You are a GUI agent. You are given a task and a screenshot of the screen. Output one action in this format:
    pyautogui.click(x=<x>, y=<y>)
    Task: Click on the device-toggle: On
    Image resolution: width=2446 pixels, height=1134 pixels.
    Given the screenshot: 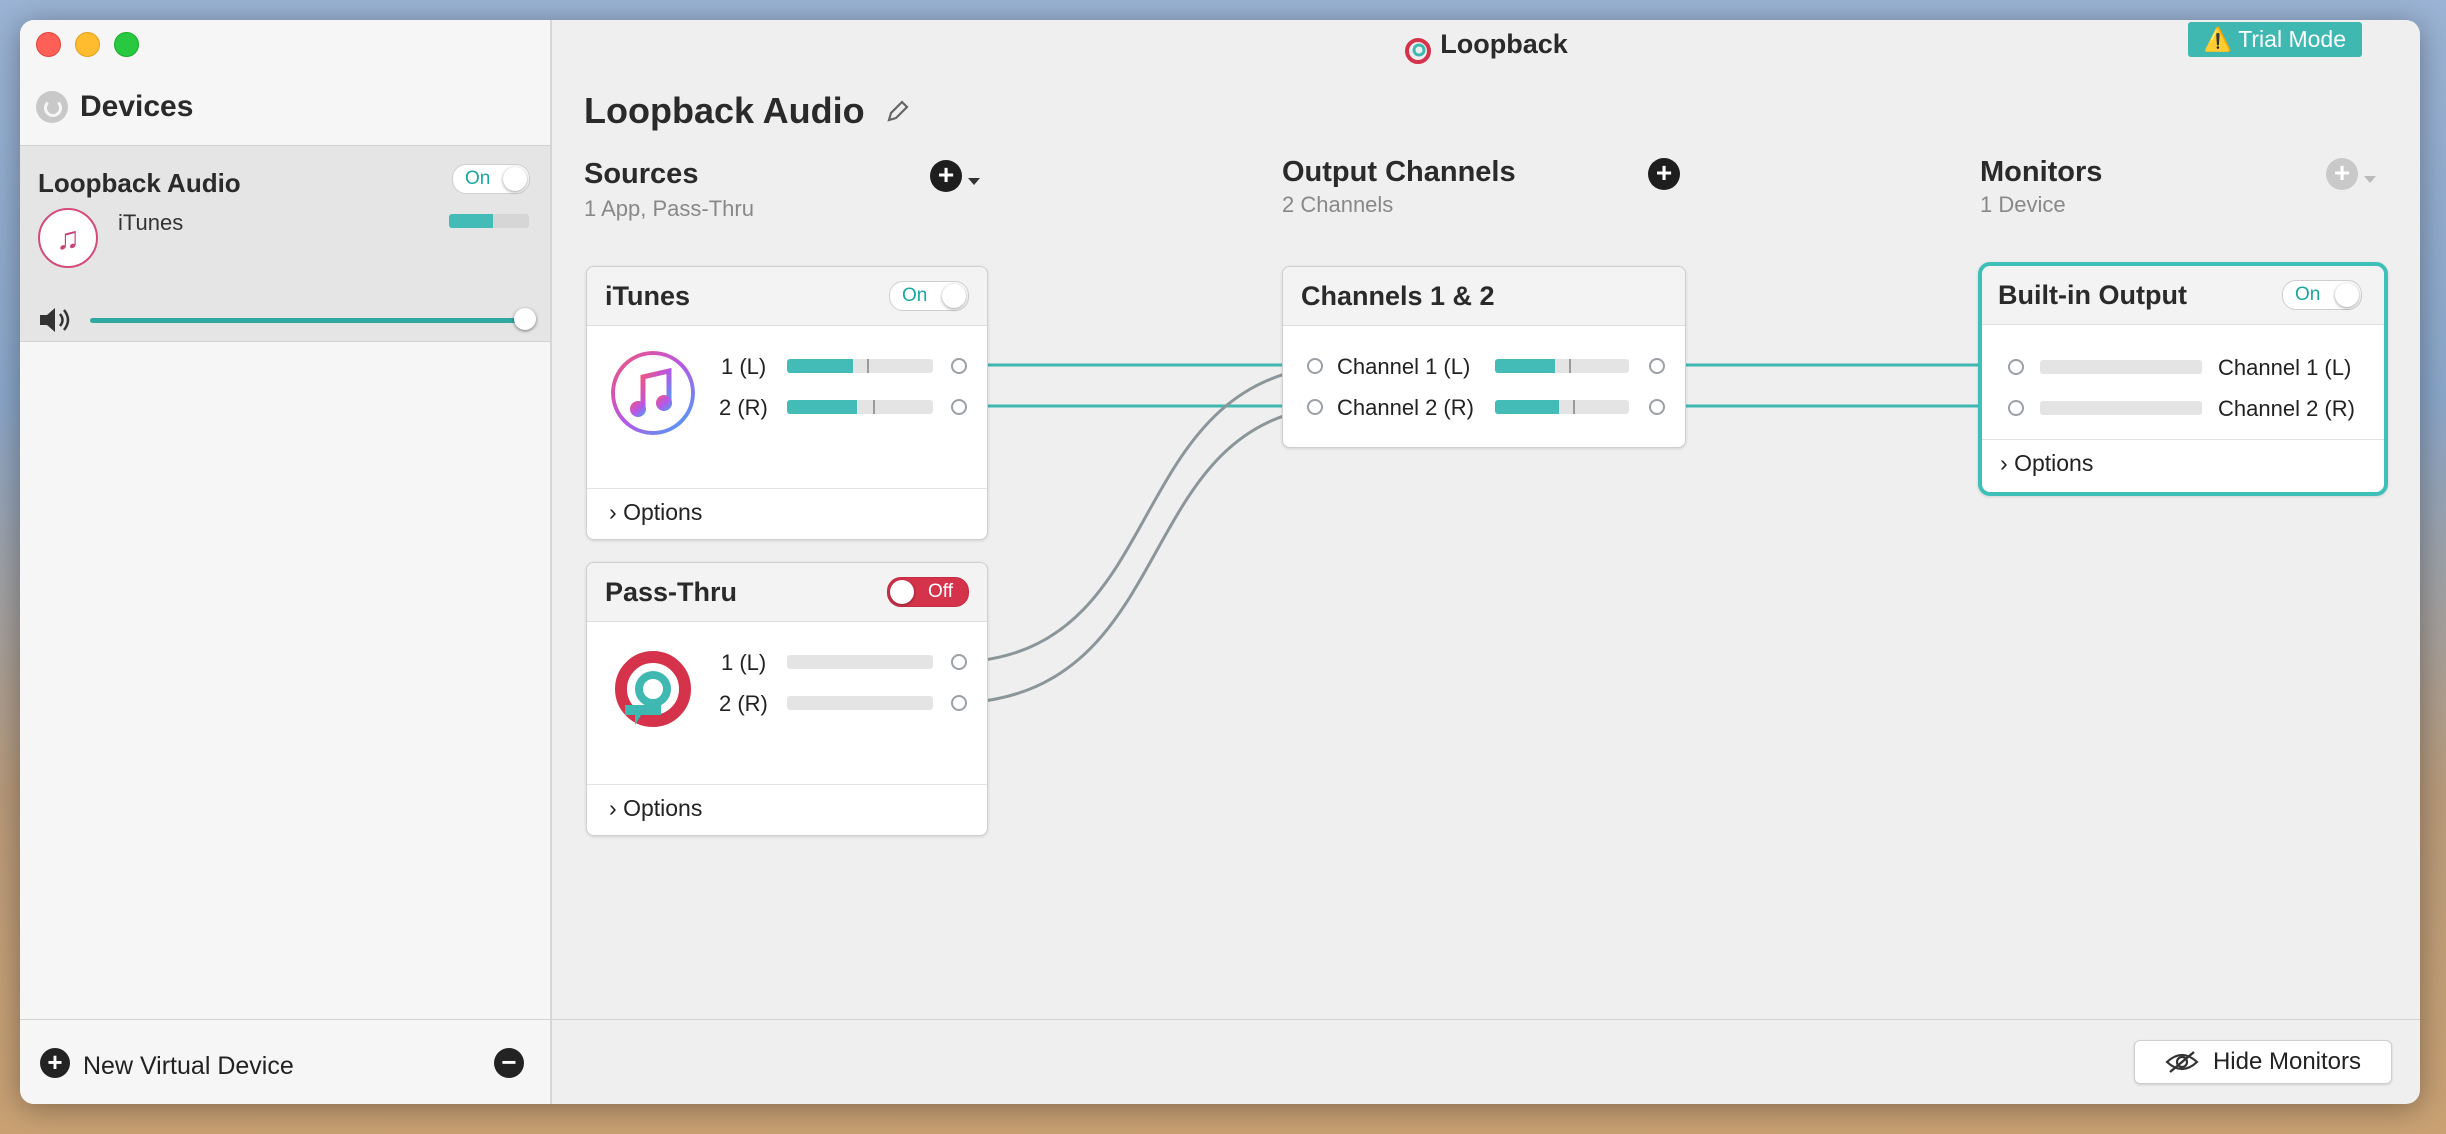 What is the action you would take?
    pyautogui.click(x=491, y=179)
    